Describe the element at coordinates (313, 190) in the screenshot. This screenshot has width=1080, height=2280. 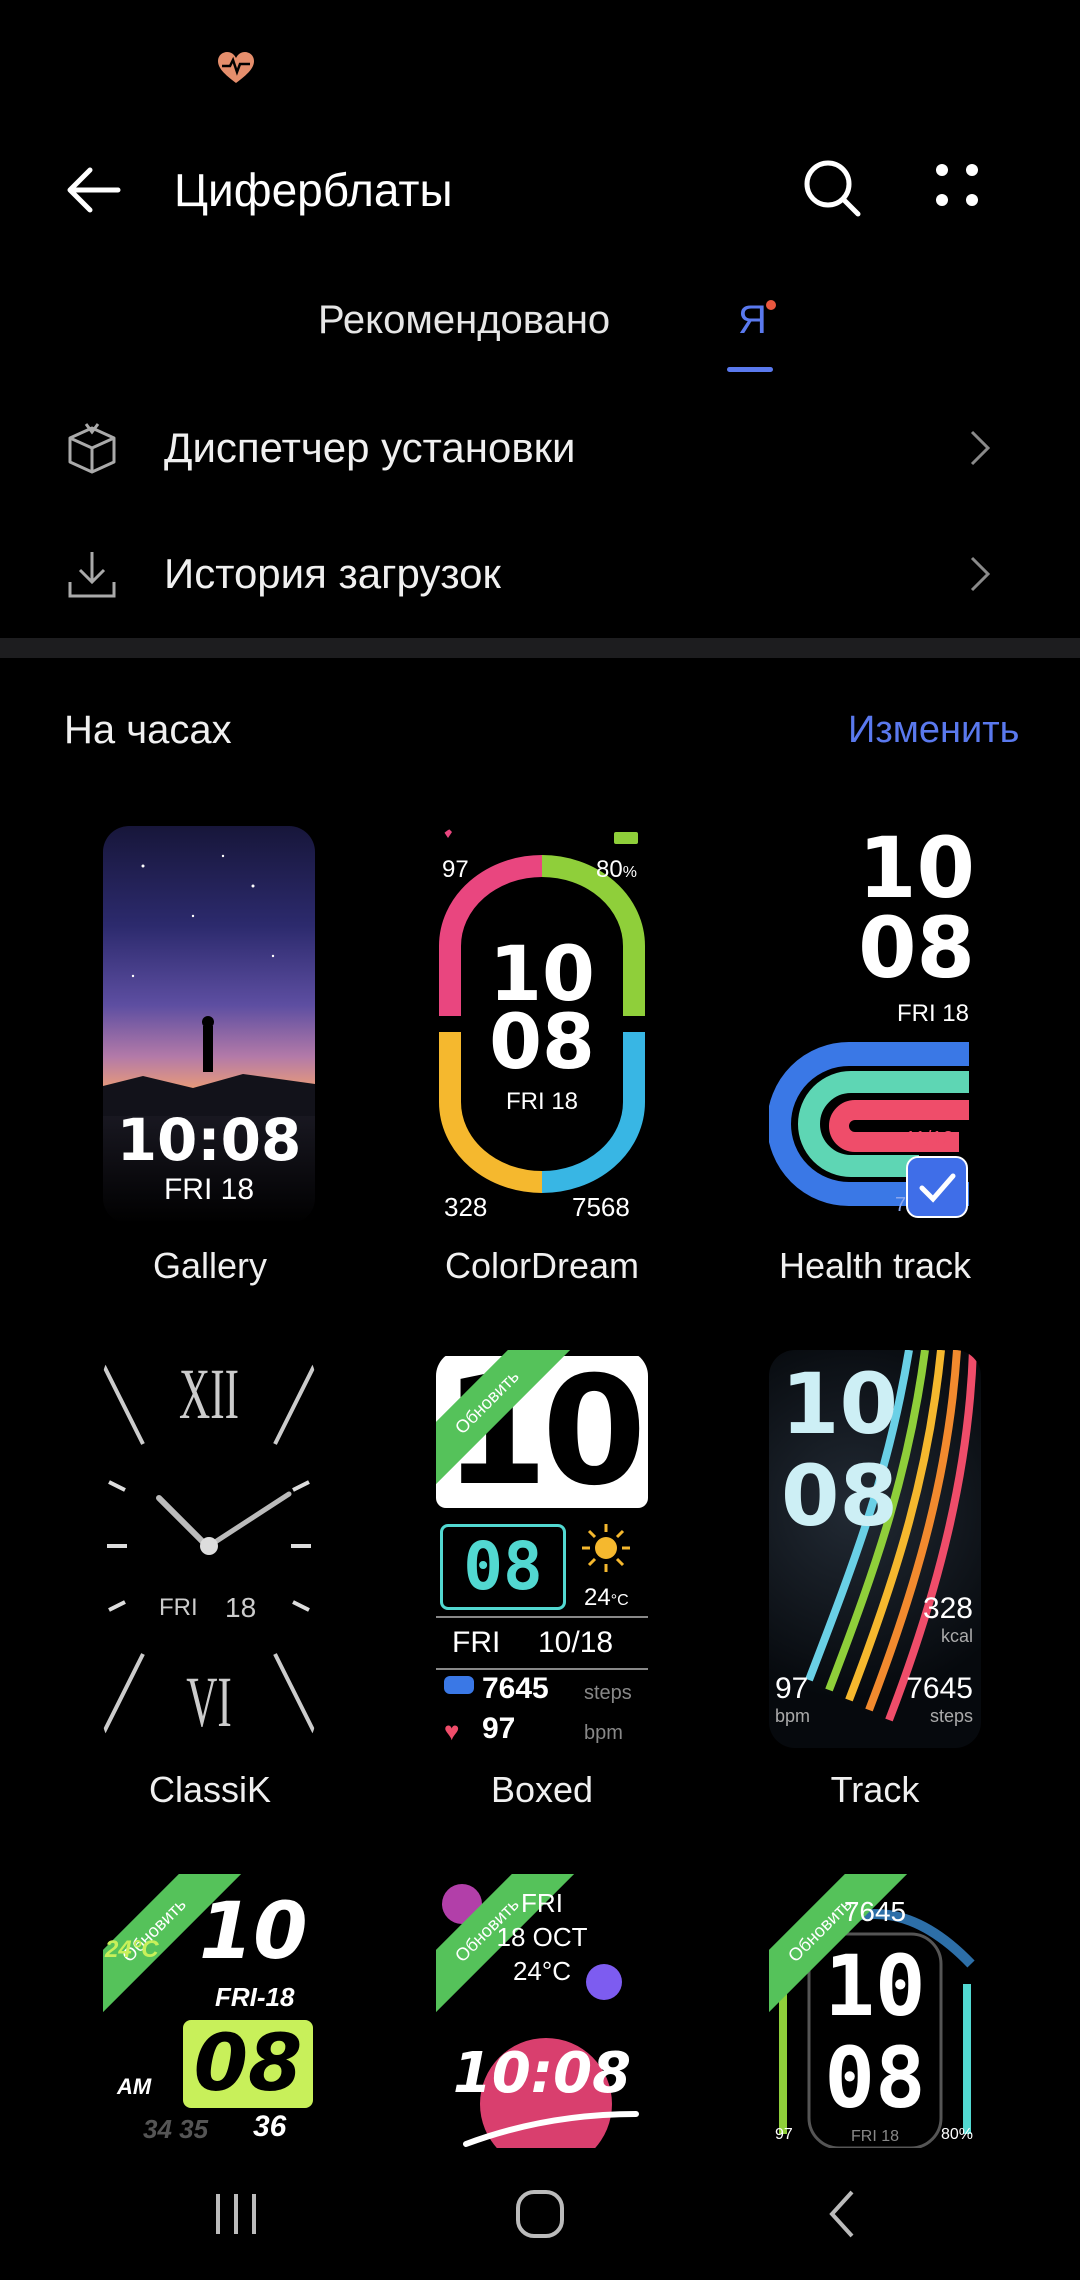
I see `page-title: Циферблаты` at that location.